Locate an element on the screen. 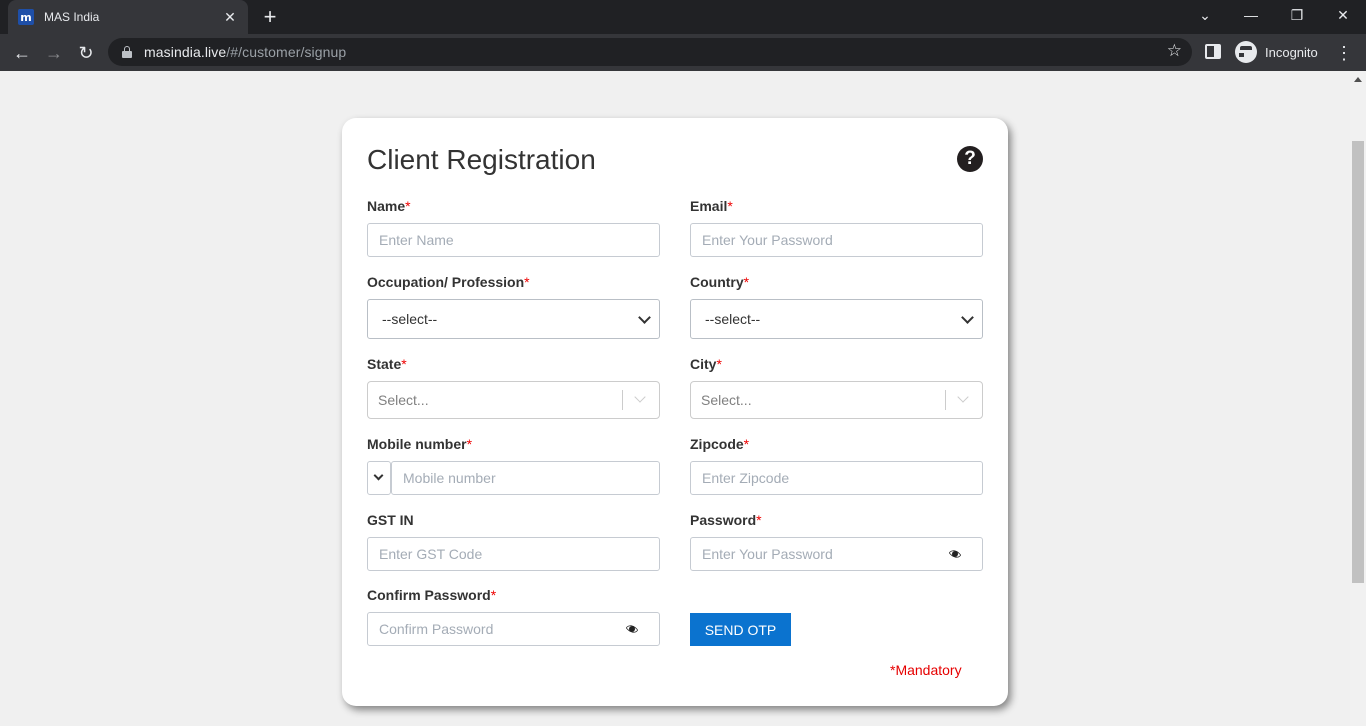 The width and height of the screenshot is (1366, 726). close-window-icon: ✕ is located at coordinates (1343, 15).